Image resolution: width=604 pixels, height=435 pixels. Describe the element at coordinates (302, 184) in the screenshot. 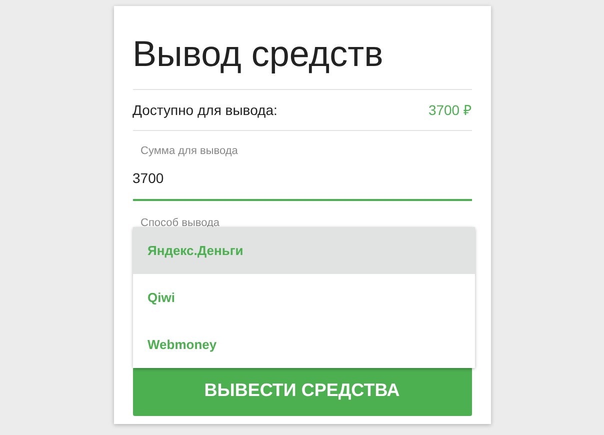

I see `amount-input: 3700` at that location.